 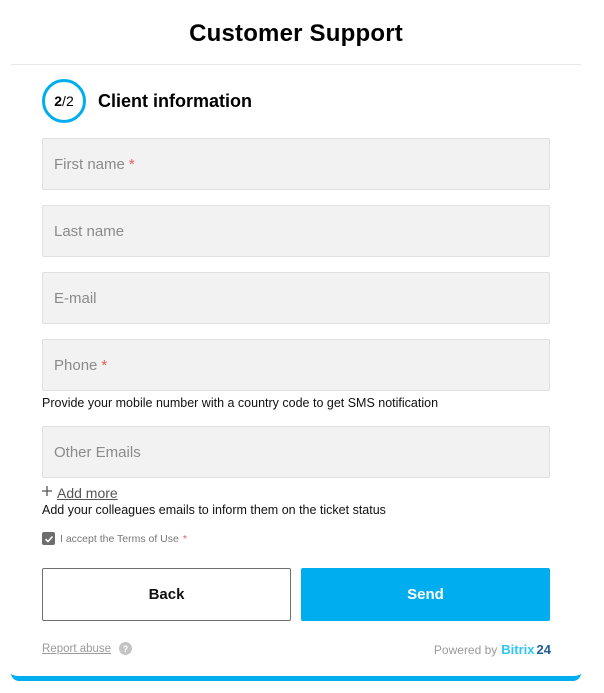 I want to click on back-button: Back, so click(x=166, y=594).